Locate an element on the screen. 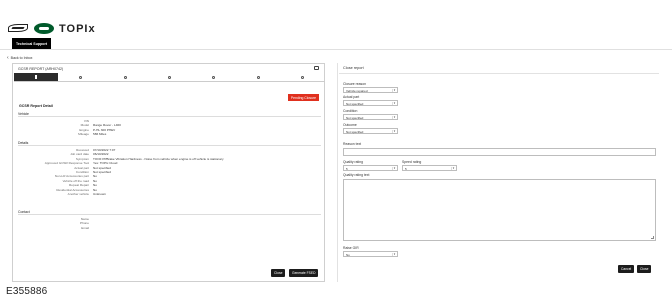 This screenshot has width=672, height=304. land-rover-logo-icon is located at coordinates (44, 28).